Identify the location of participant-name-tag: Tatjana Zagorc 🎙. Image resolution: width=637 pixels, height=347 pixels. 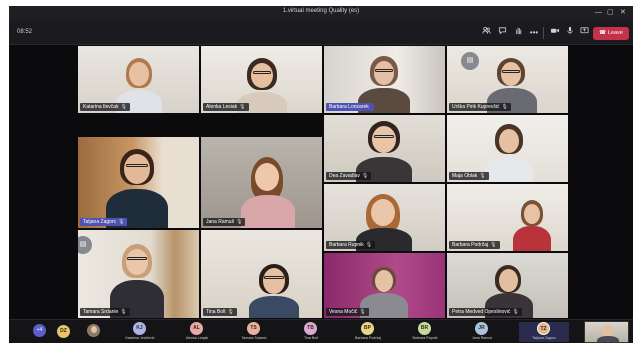
(104, 222).